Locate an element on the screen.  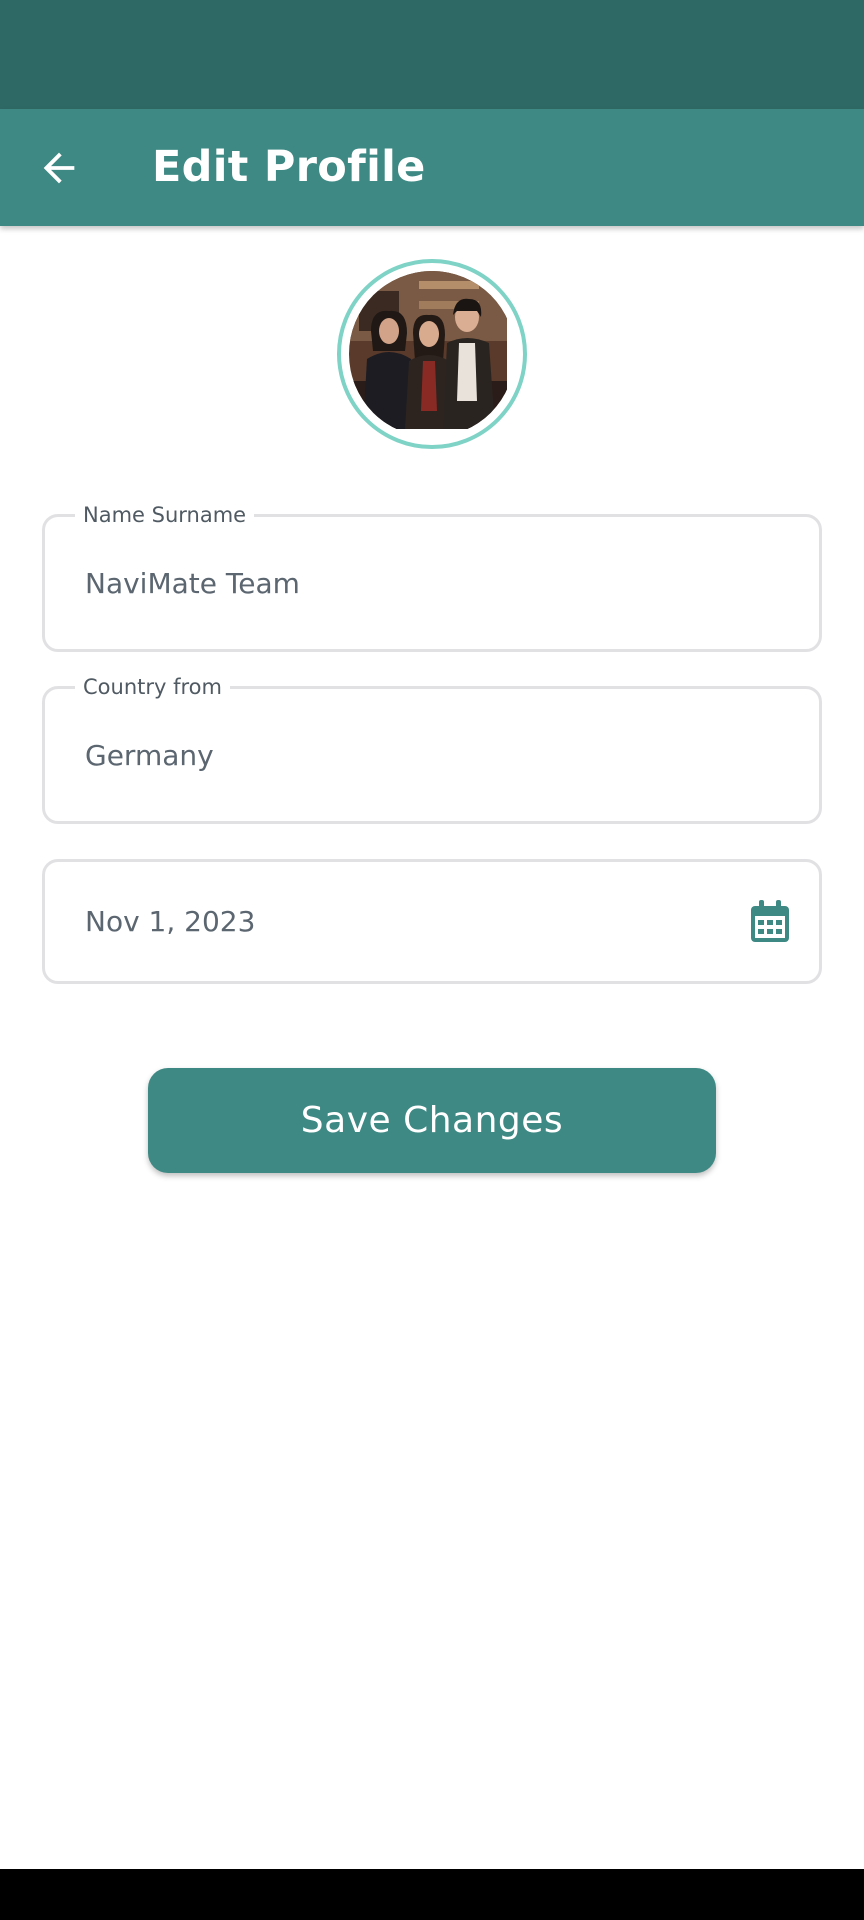
profile-photo is located at coordinates (432, 354).